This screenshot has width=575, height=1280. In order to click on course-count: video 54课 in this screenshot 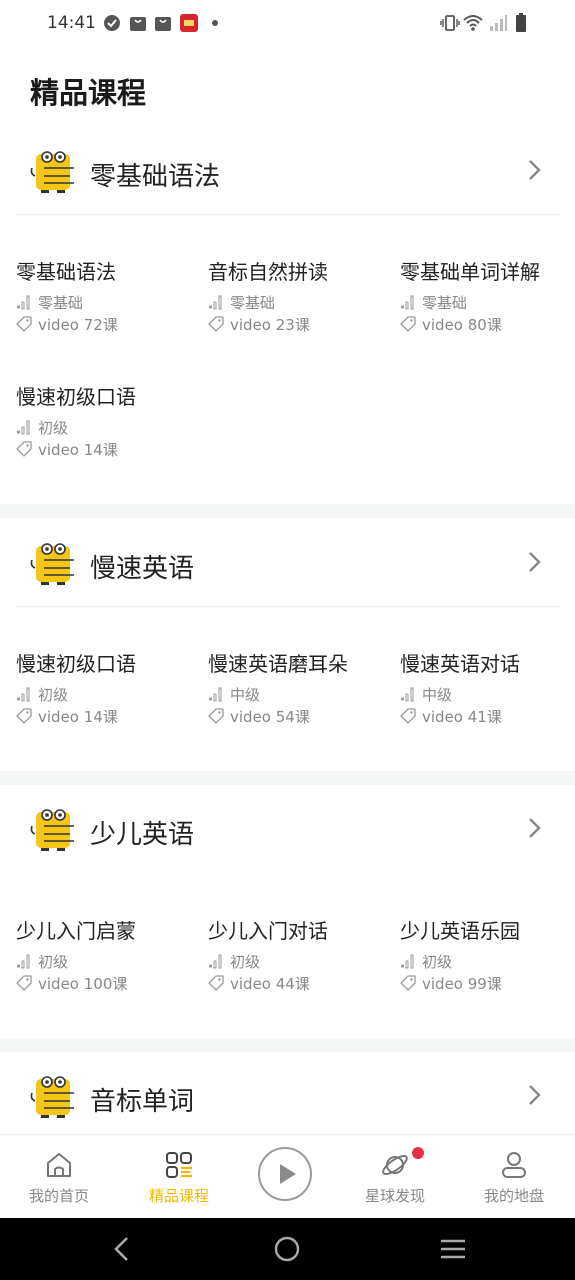, I will do `click(270, 717)`.